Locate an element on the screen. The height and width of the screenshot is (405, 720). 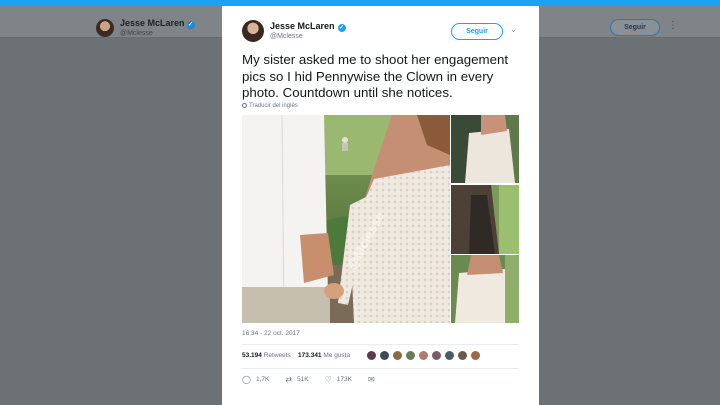
reply-icon: ◯ is located at coordinates (246, 379).